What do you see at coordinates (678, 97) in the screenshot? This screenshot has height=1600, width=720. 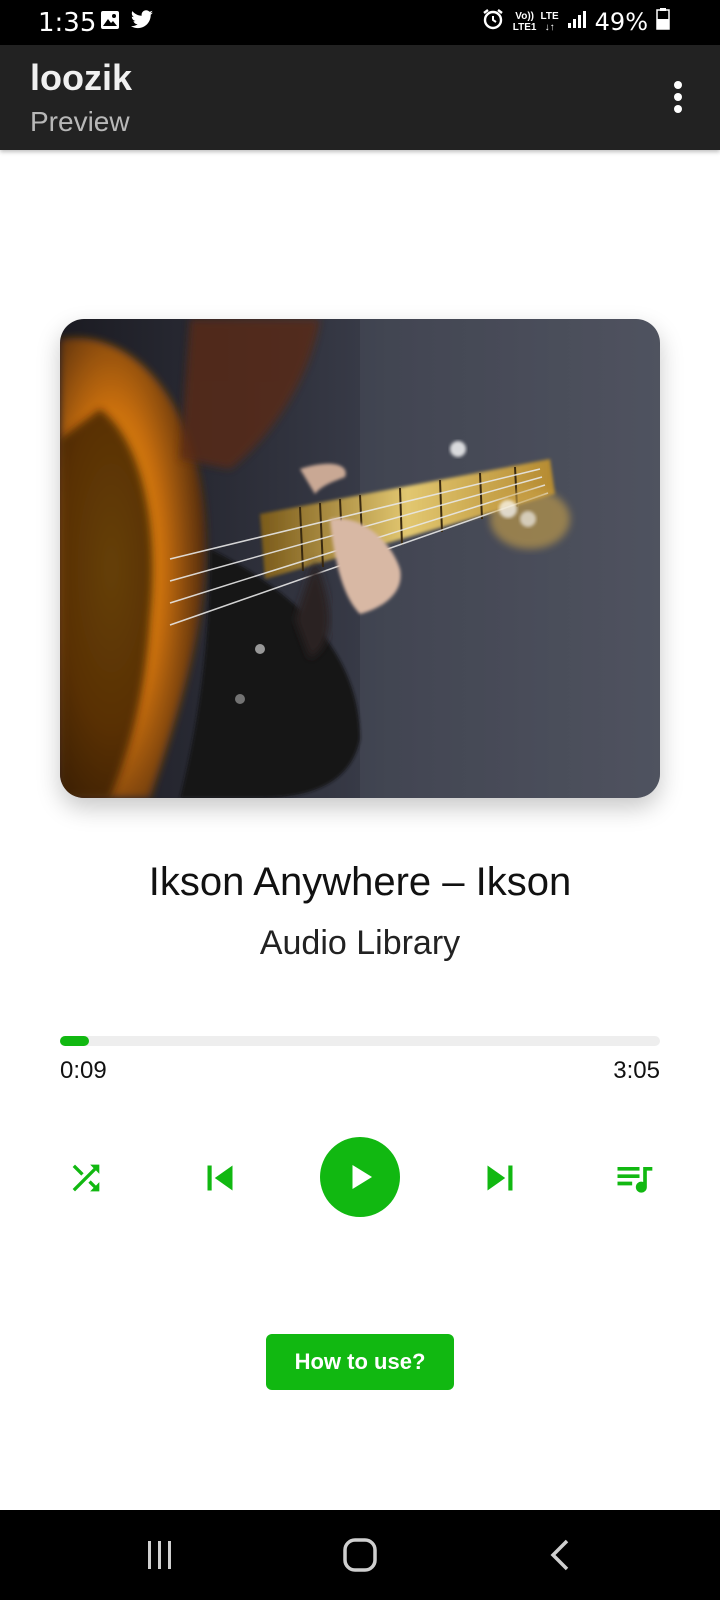 I see `more-vert-icon` at bounding box center [678, 97].